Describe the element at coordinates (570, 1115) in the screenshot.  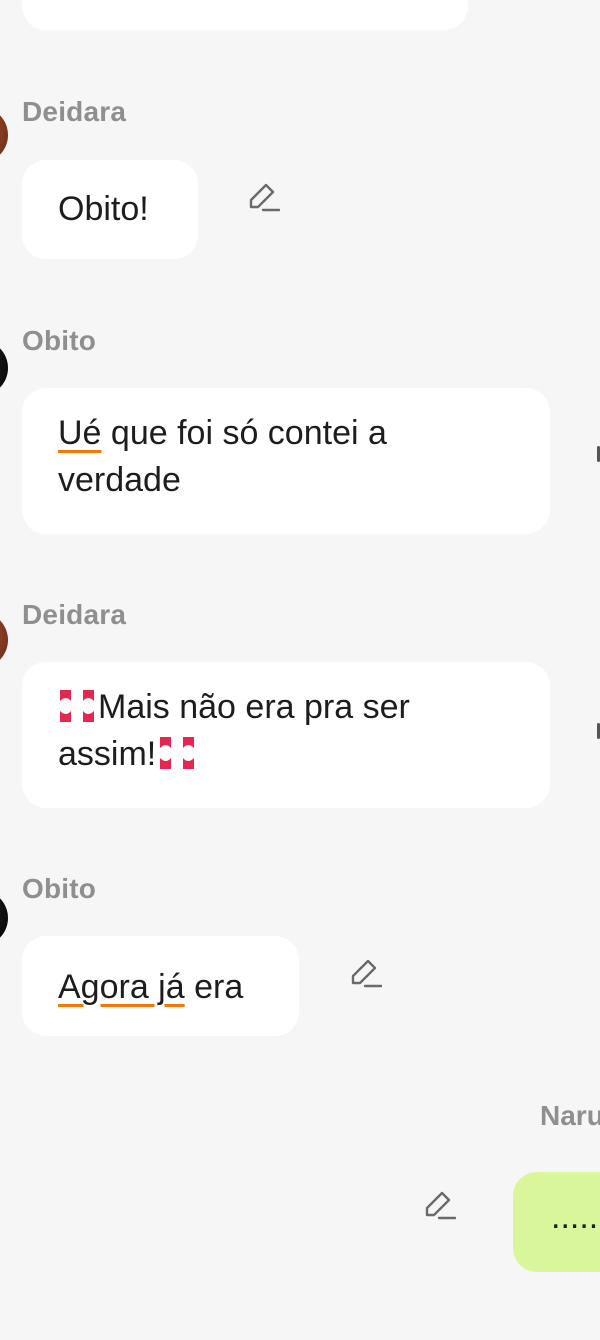
I see `sender-name-self: Naru` at that location.